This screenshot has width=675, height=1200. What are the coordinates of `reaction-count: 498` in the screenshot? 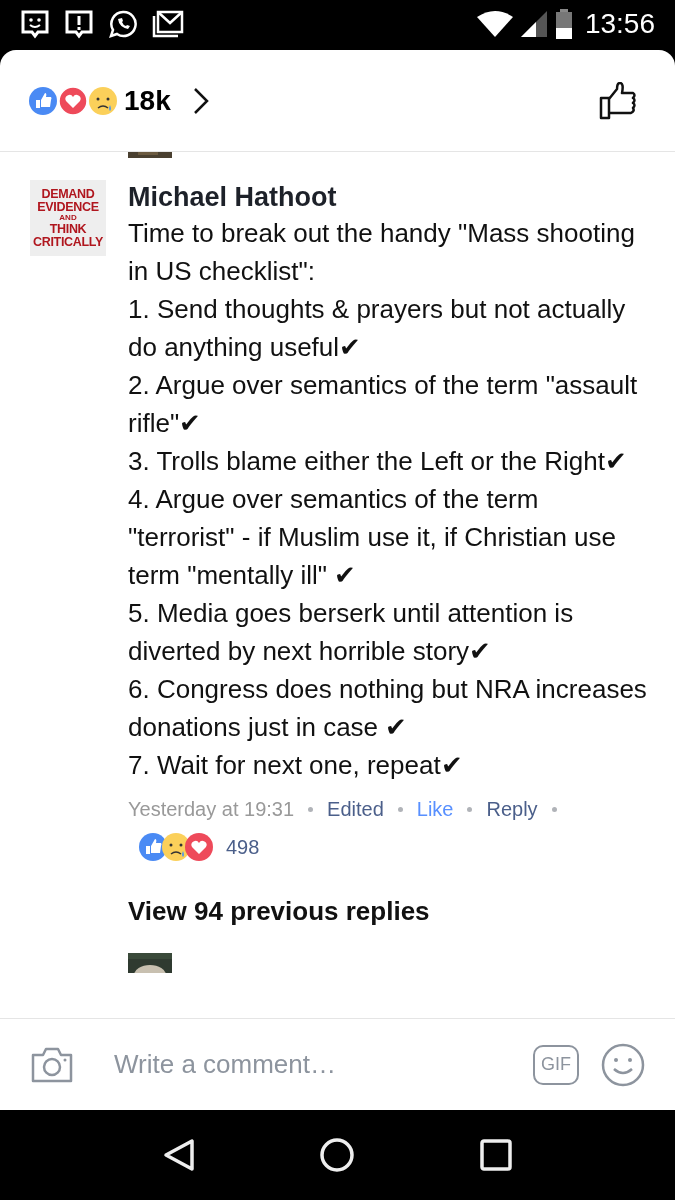 It's located at (243, 847).